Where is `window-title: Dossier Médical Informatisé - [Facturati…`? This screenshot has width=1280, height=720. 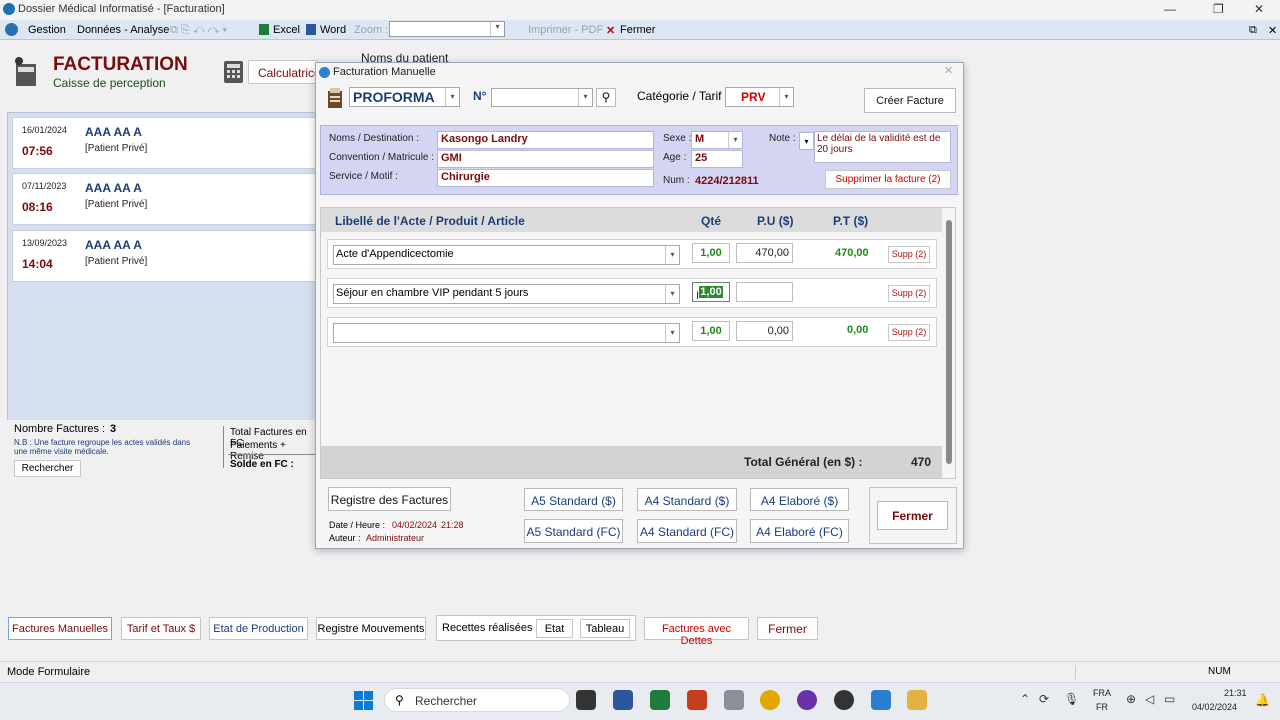 window-title: Dossier Médical Informatisé - [Facturati… is located at coordinates (121, 9).